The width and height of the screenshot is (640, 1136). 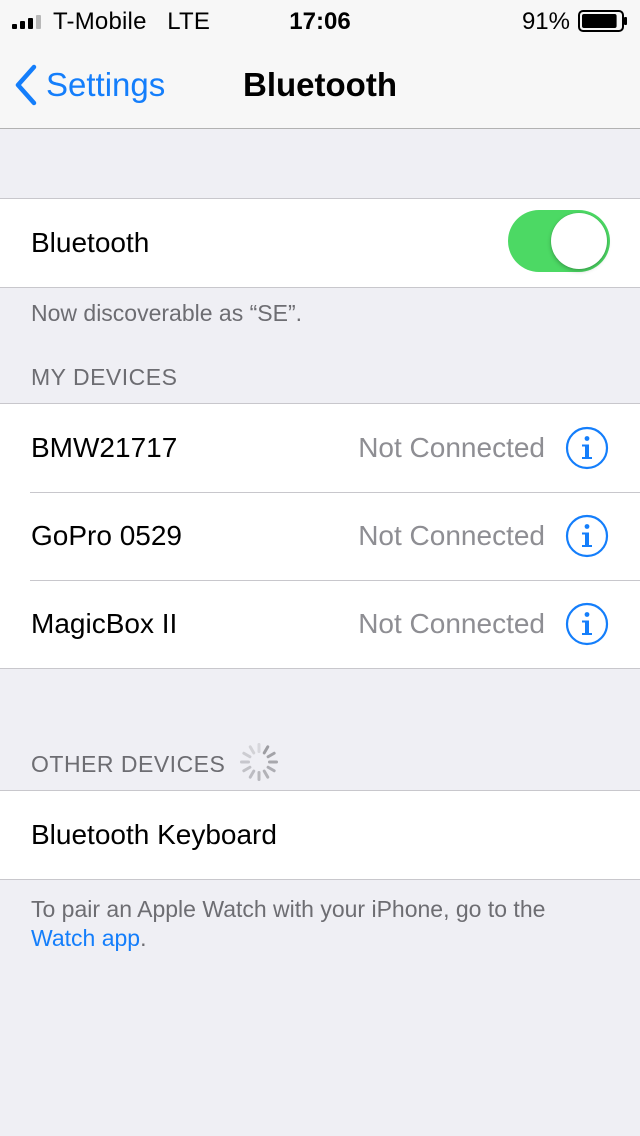 I want to click on footer-suffix: ., so click(x=143, y=938).